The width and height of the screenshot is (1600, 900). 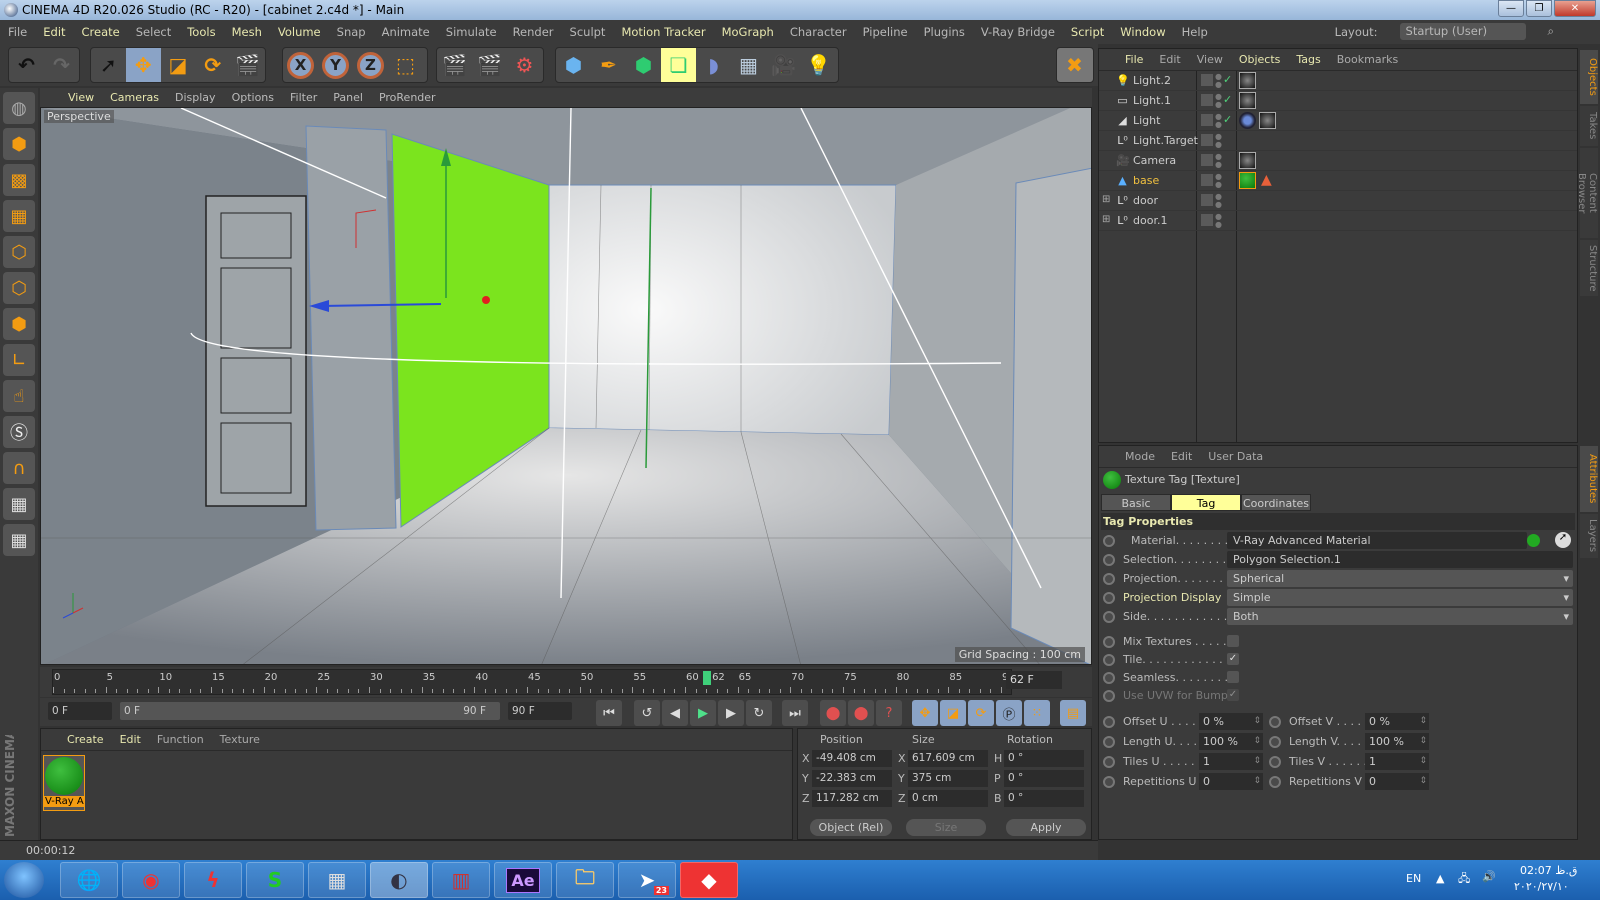 I want to click on coord-pos-field: 117.282 cm, so click(x=852, y=798).